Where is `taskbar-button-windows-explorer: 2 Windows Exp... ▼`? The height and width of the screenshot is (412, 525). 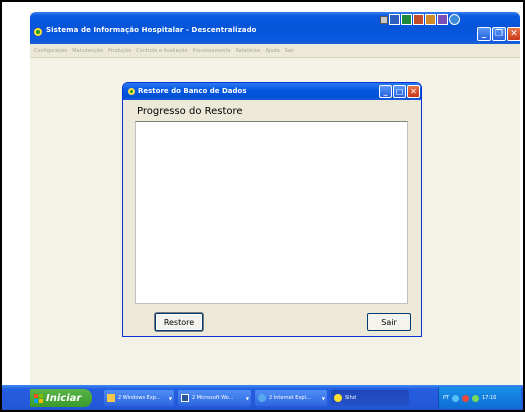
taskbar-button-windows-explorer: 2 Windows Exp... ▼ is located at coordinates (139, 398).